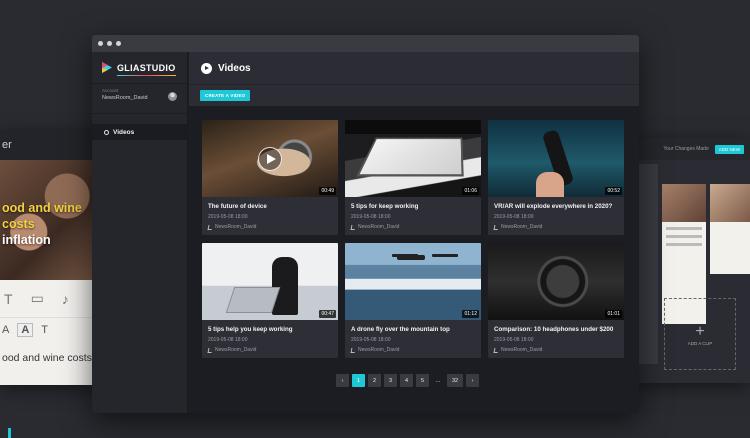 The height and width of the screenshot is (438, 750). I want to click on pagination-page-2: 2, so click(374, 380).